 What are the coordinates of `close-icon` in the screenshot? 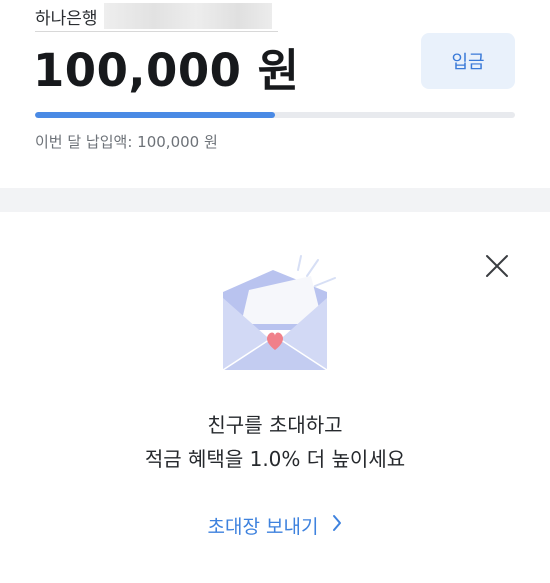 It's located at (497, 266).